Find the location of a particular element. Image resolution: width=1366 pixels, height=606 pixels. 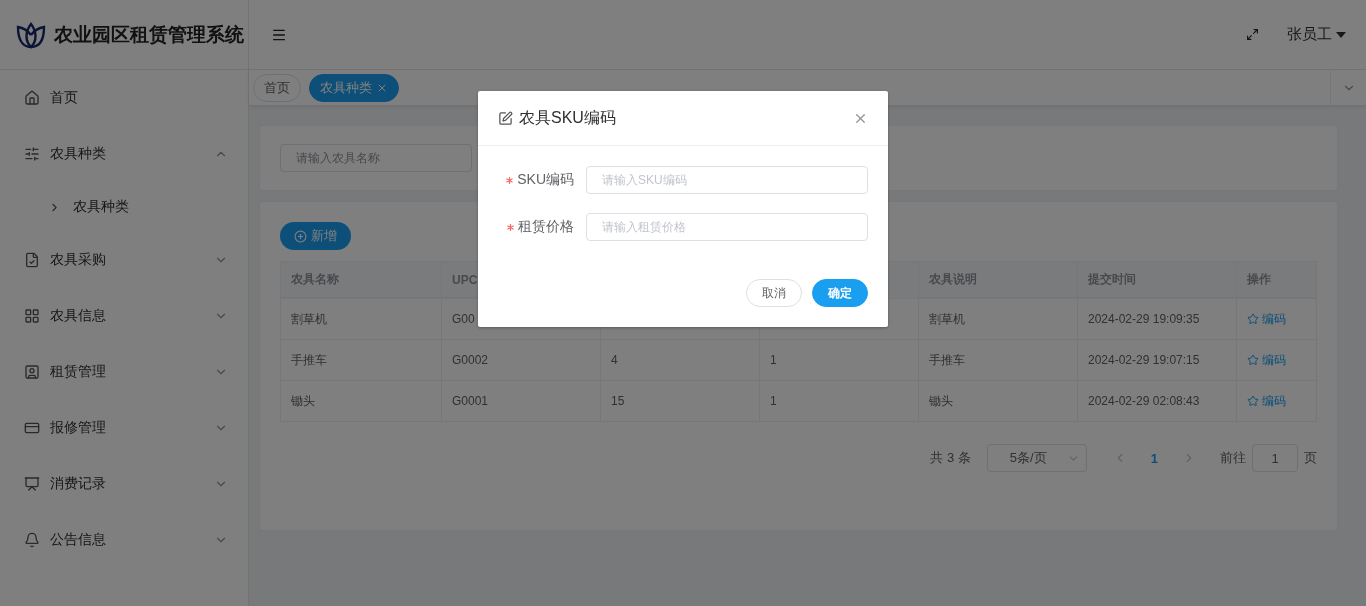

tab: 首页 is located at coordinates (277, 87).